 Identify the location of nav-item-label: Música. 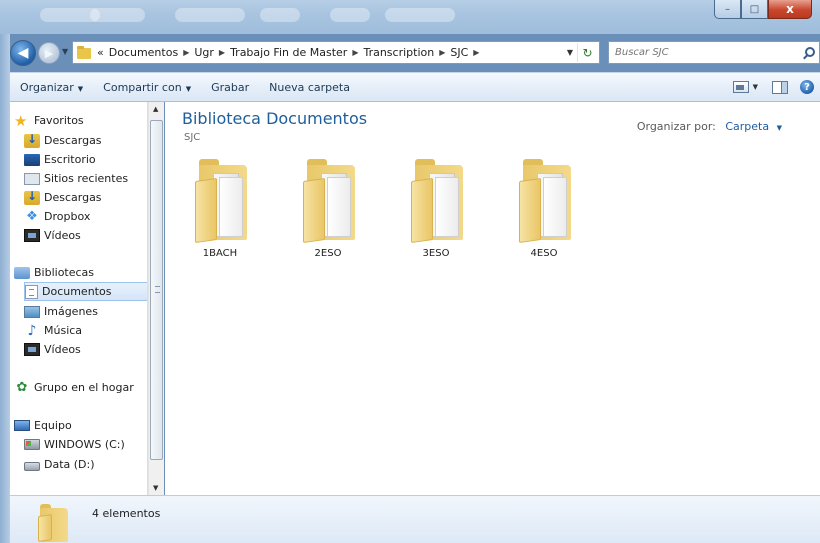
(63, 330).